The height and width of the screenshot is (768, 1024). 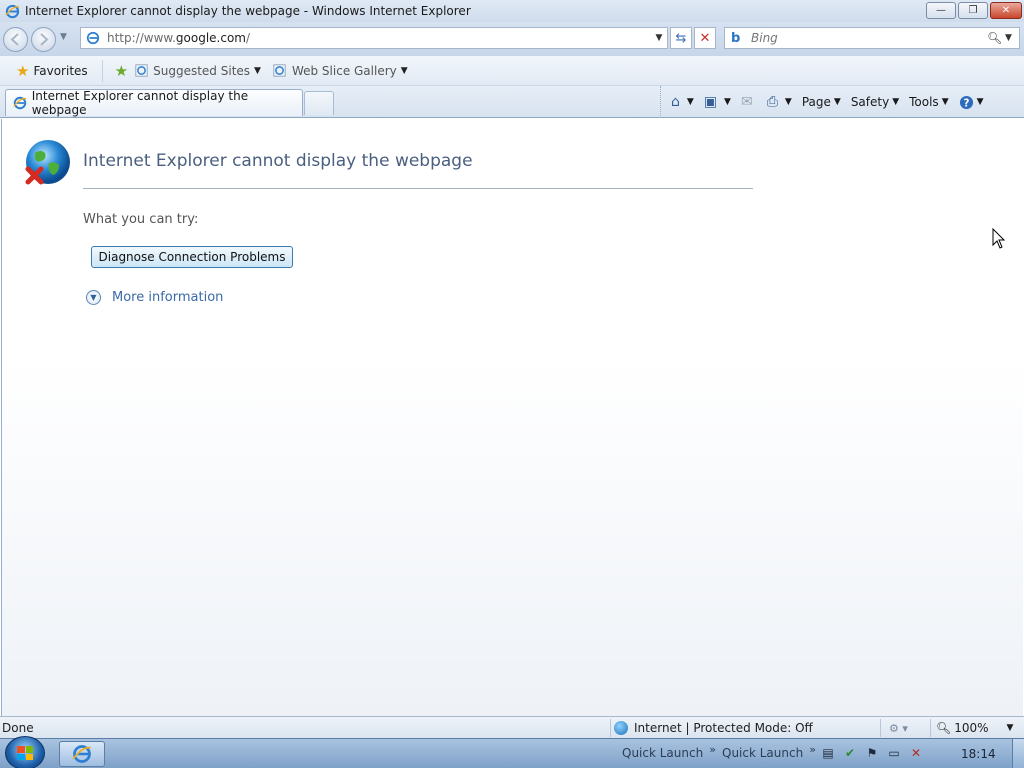 What do you see at coordinates (25, 752) in the screenshot?
I see `start-orb-icon` at bounding box center [25, 752].